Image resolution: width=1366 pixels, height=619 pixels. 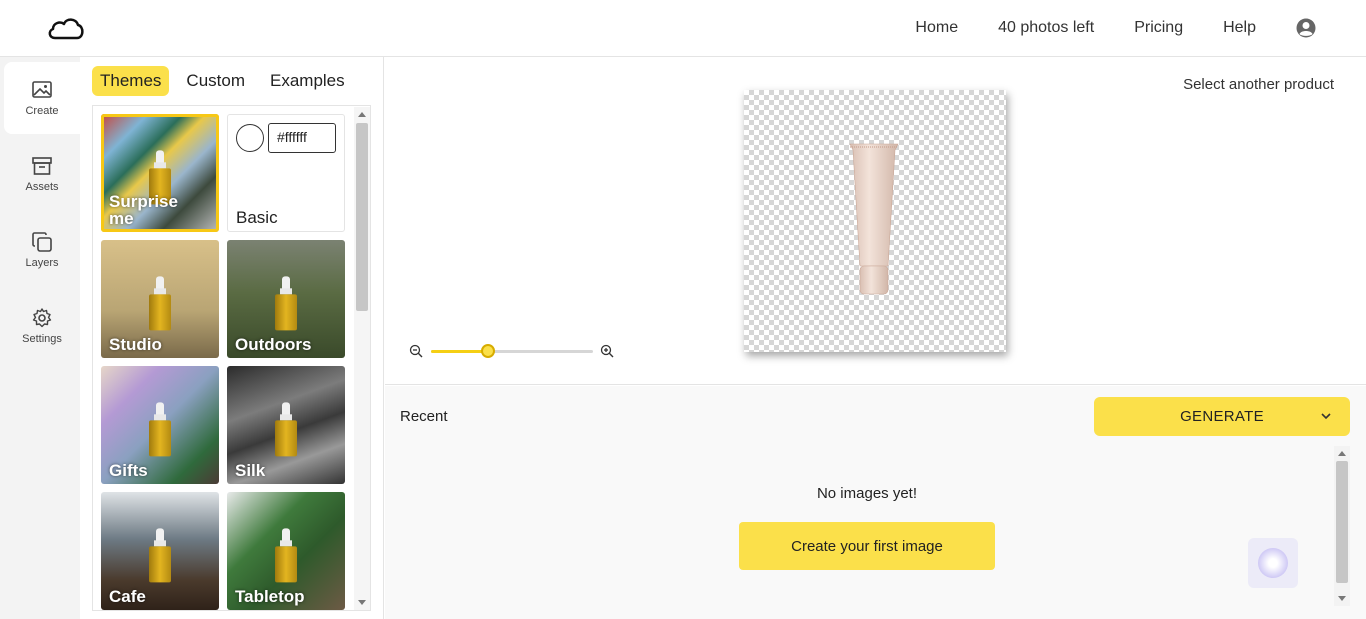 I want to click on theme-card-silk: Silk, so click(x=286, y=425).